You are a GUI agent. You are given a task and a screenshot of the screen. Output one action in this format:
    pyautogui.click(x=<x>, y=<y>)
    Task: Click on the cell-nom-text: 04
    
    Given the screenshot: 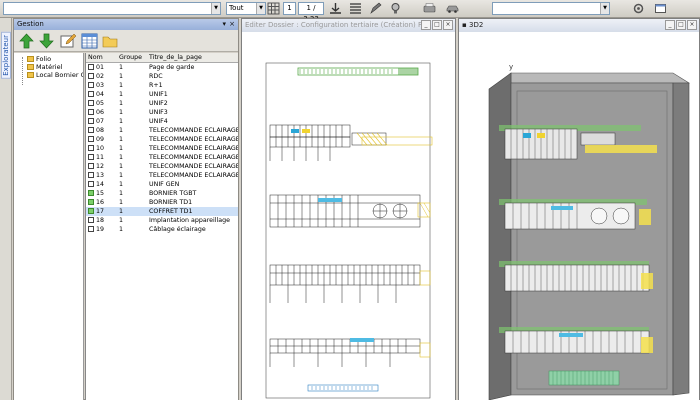 What is the action you would take?
    pyautogui.click(x=100, y=94)
    